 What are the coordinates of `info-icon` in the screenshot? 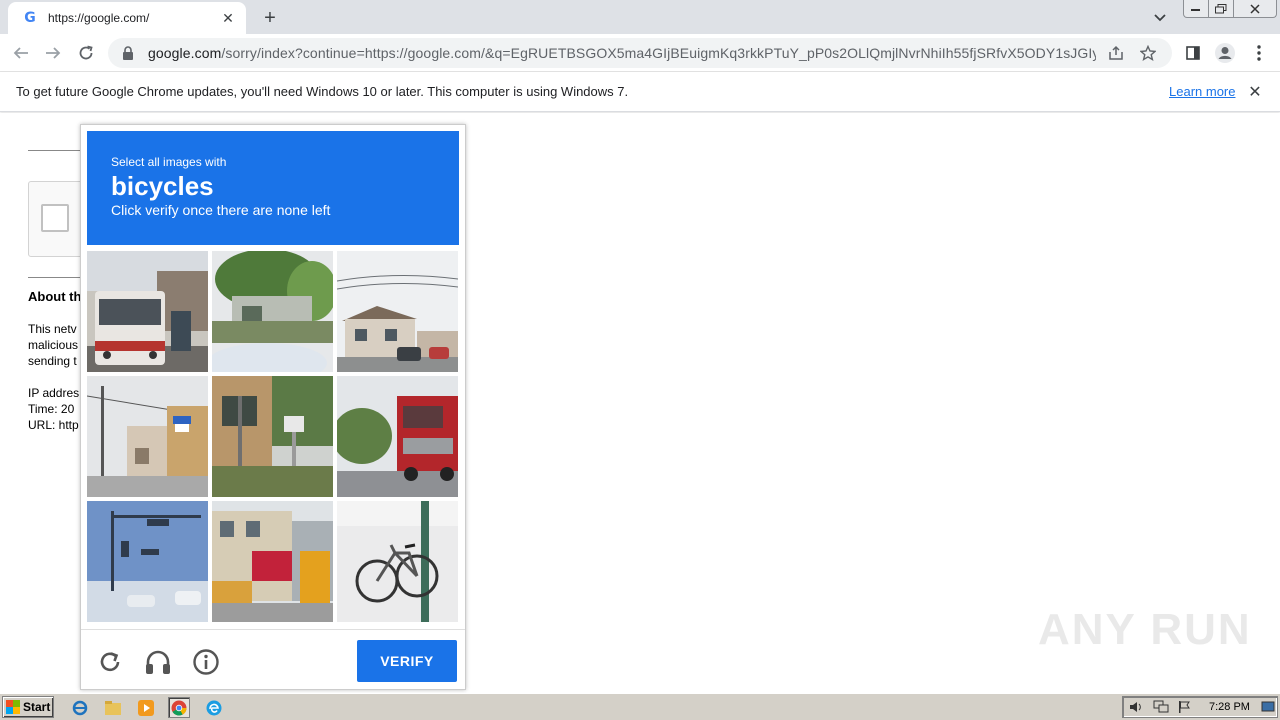 It's located at (206, 662).